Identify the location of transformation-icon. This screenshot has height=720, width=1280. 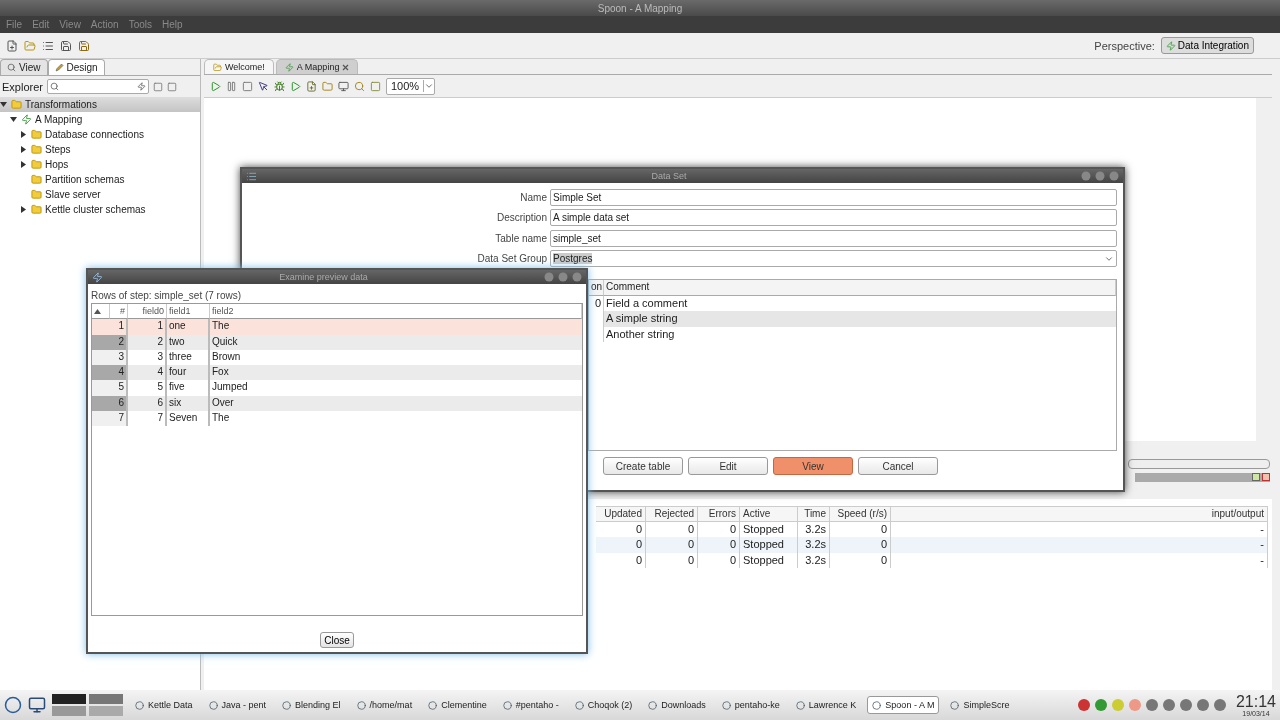
(26, 119).